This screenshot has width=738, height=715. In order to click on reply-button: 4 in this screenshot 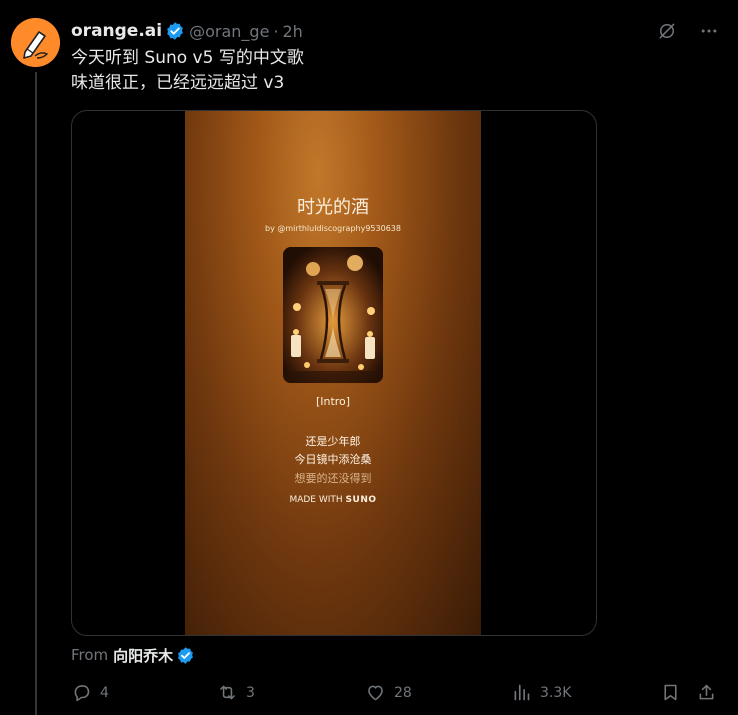, I will do `click(90, 692)`.